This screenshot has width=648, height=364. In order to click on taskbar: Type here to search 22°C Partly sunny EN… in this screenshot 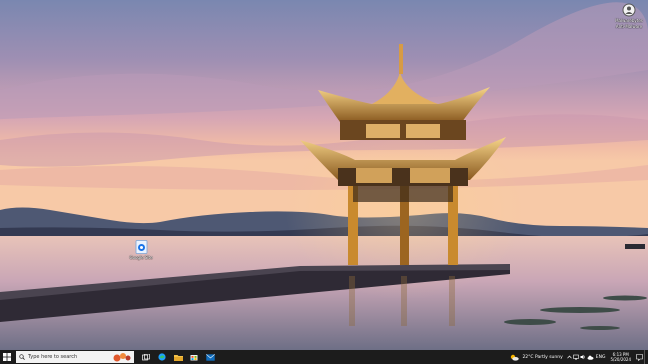, I will do `click(324, 357)`.